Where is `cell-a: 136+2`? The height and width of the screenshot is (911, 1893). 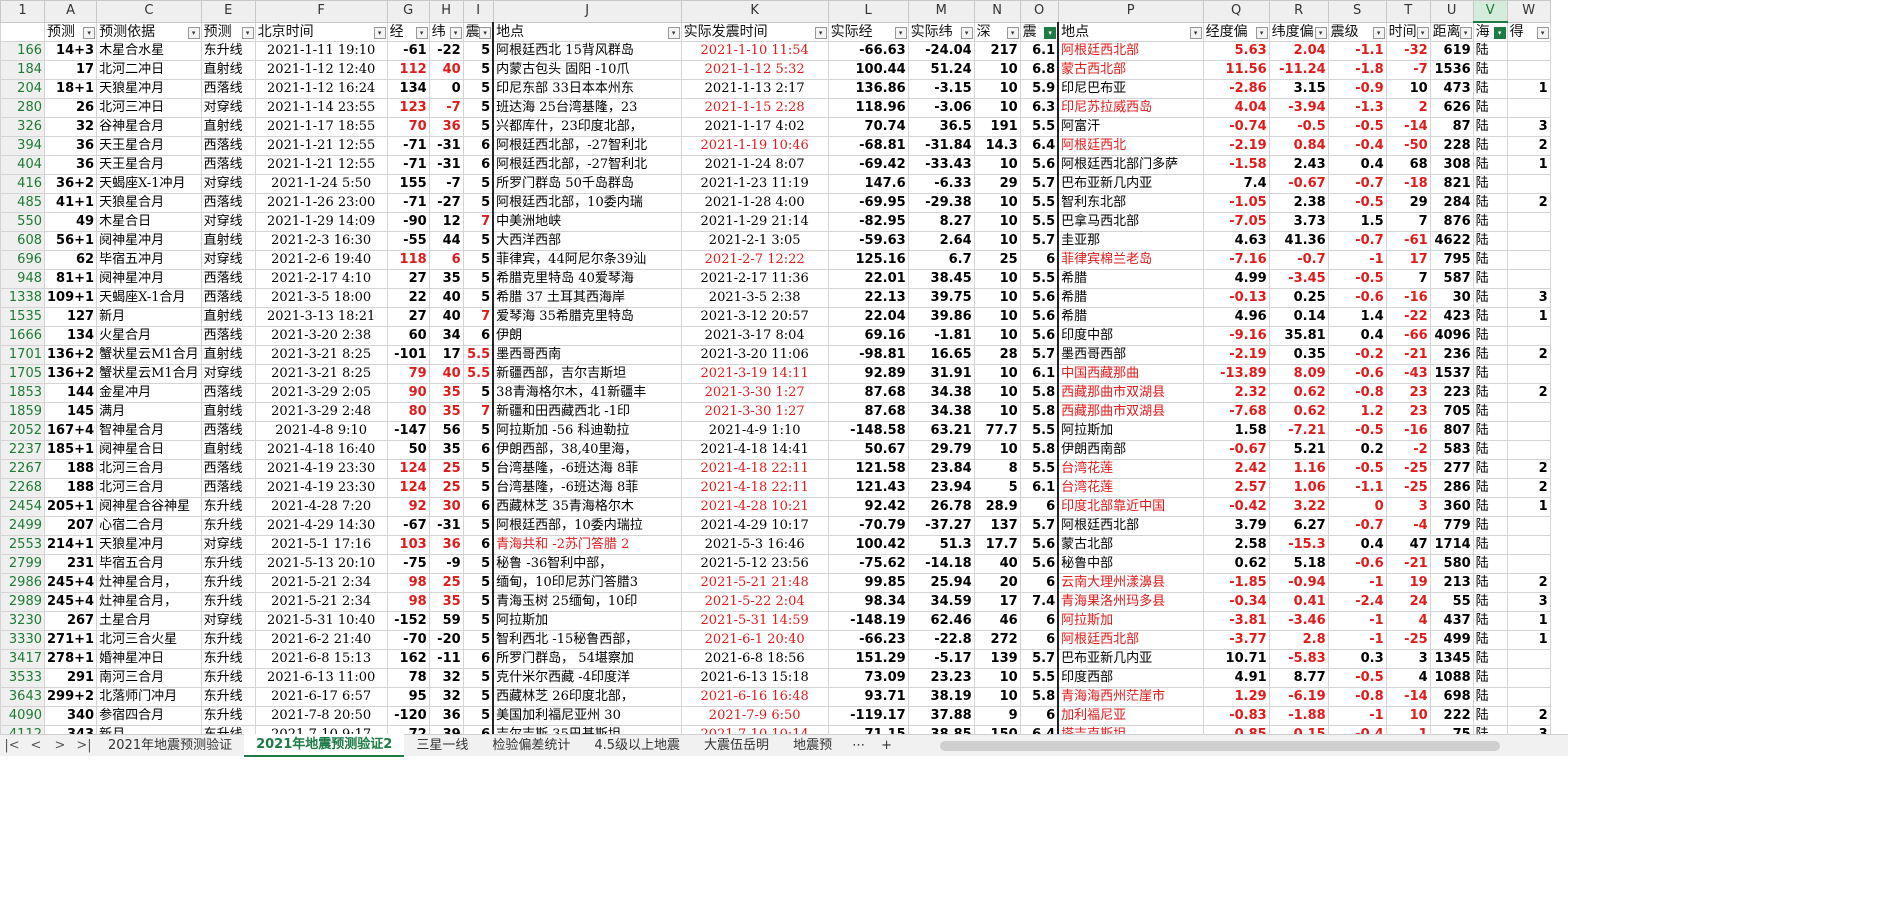
cell-a: 136+2 is located at coordinates (70, 374).